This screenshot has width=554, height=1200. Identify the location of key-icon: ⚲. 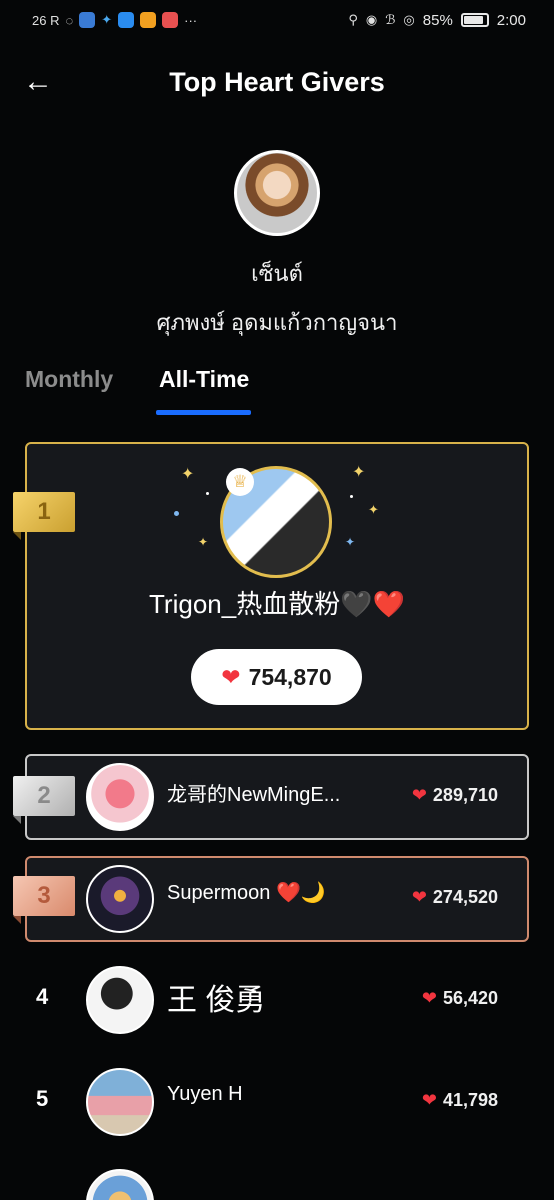
(353, 19).